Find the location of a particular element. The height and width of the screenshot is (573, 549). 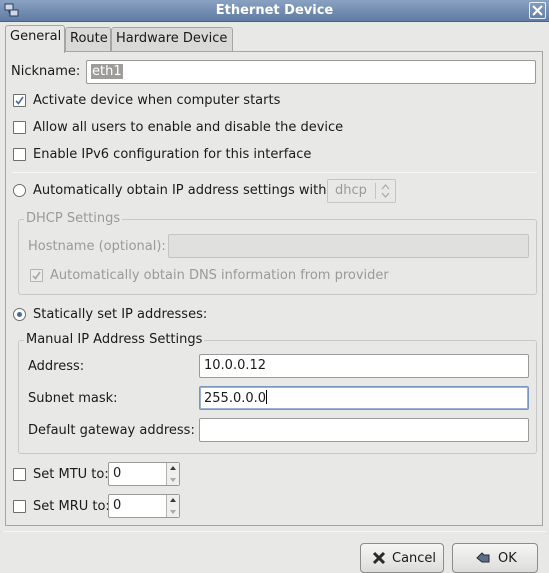

mtu-value: 0 is located at coordinates (117, 473).